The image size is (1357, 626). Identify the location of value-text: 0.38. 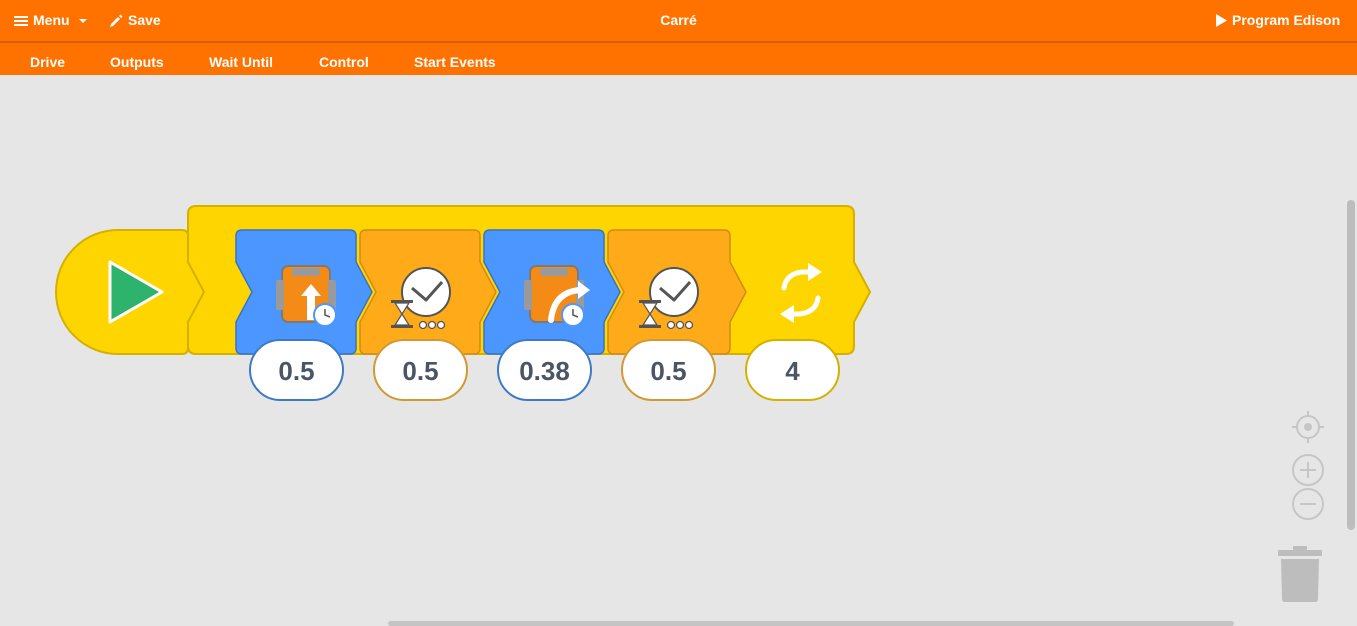
(544, 371).